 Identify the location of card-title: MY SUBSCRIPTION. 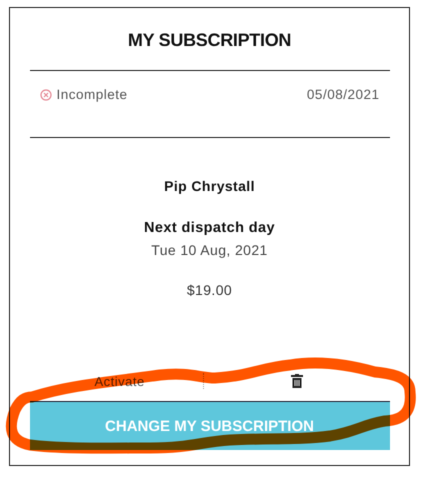
(210, 40).